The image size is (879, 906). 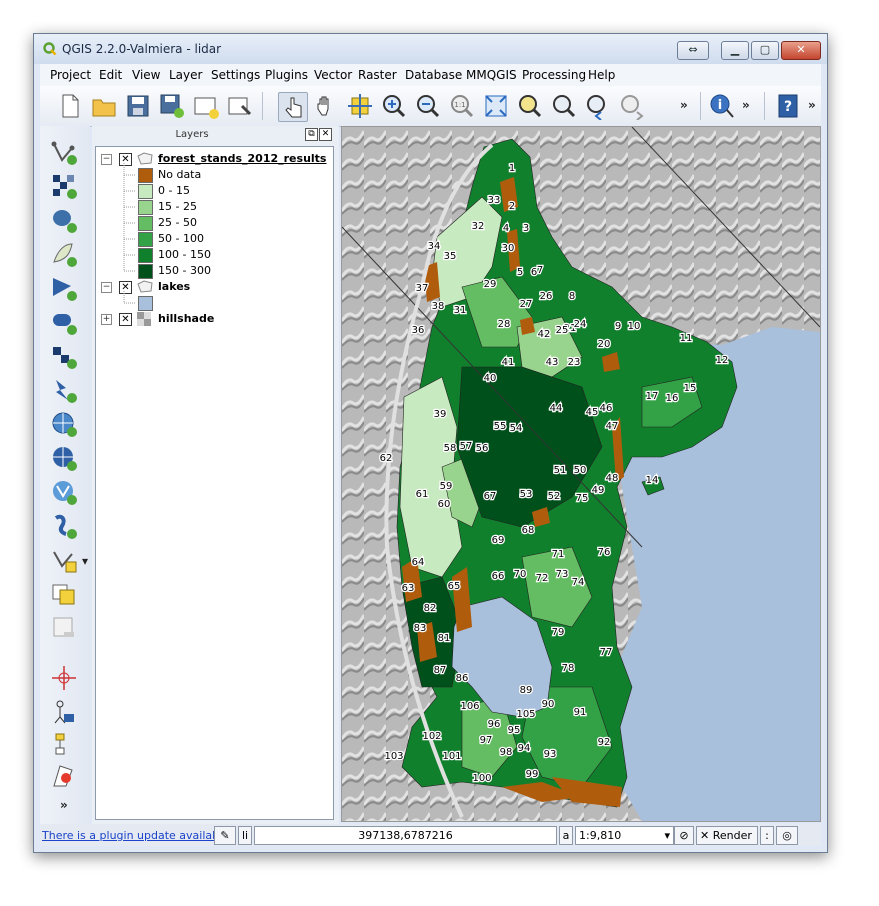 What do you see at coordinates (64, 805) in the screenshot?
I see `more-icon: »` at bounding box center [64, 805].